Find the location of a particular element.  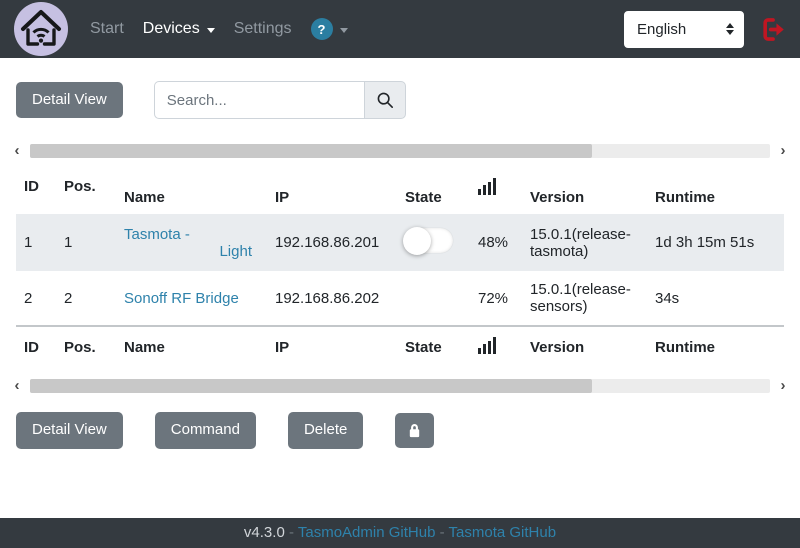

table-hscrollbar-top: ‹ › is located at coordinates (400, 151).